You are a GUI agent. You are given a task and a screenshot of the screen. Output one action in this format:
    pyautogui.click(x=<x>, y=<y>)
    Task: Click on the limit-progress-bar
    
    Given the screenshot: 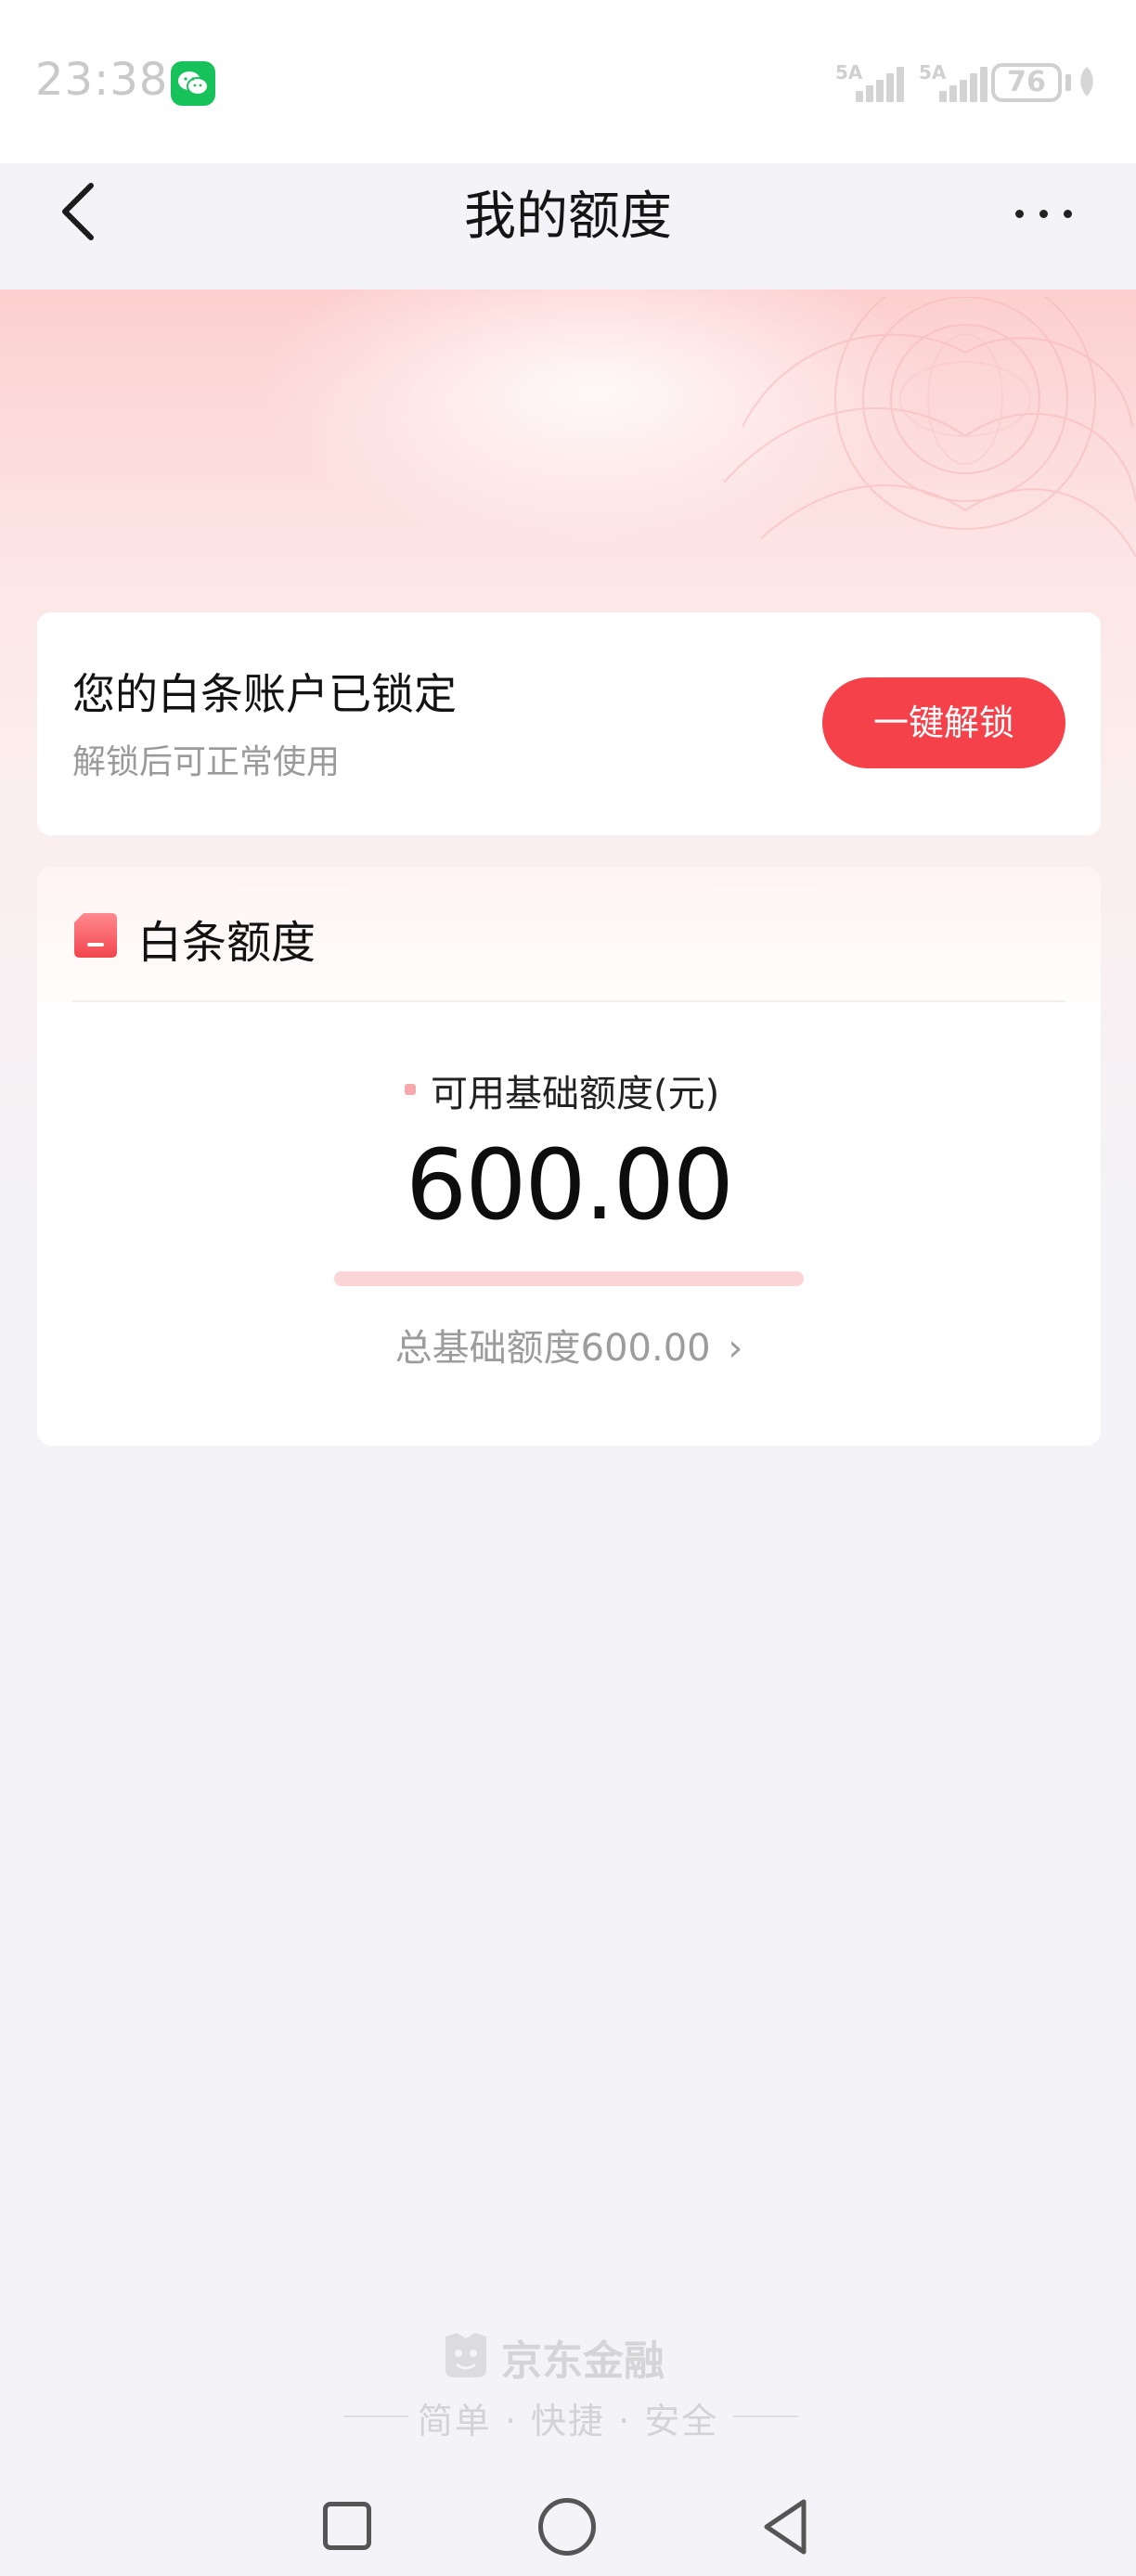 What is the action you would take?
    pyautogui.click(x=569, y=1278)
    